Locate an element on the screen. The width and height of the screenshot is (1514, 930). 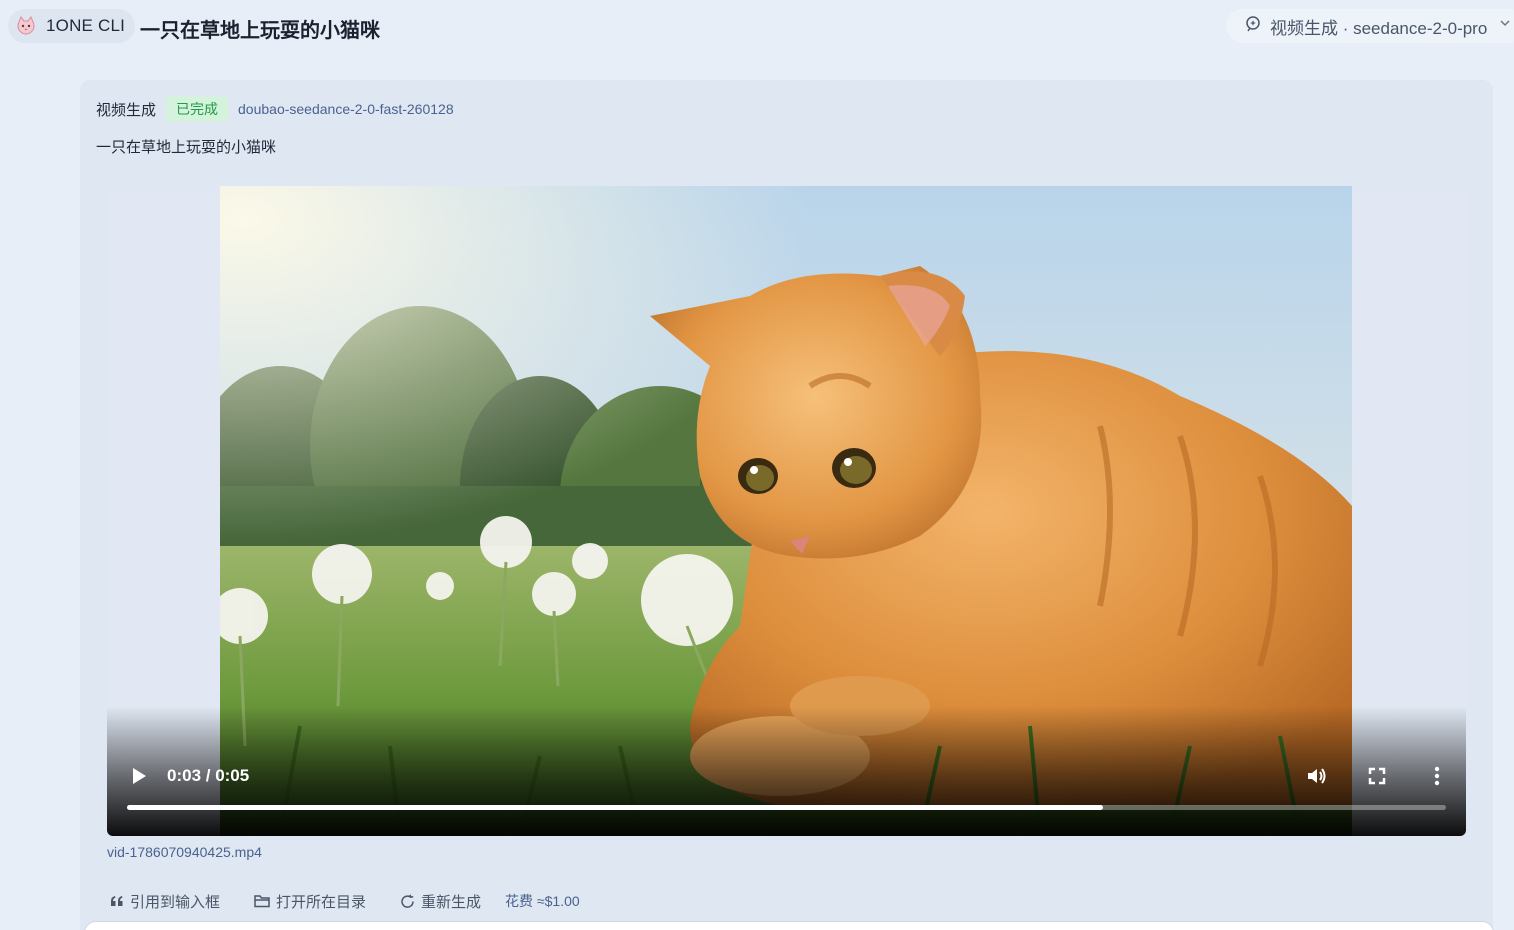
open-folder-button: 打开所在目录 is located at coordinates (310, 901).